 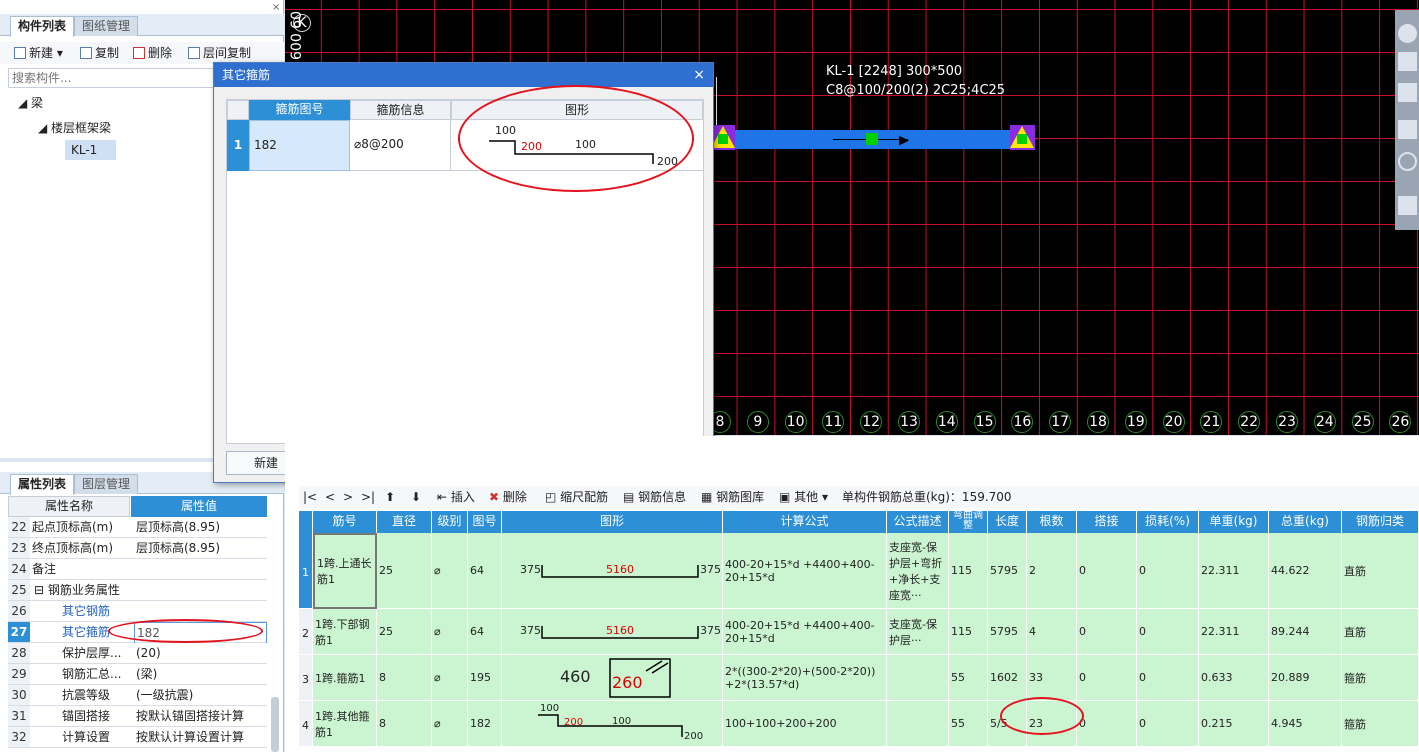 I want to click on top-view-icon, so click(x=1407, y=92).